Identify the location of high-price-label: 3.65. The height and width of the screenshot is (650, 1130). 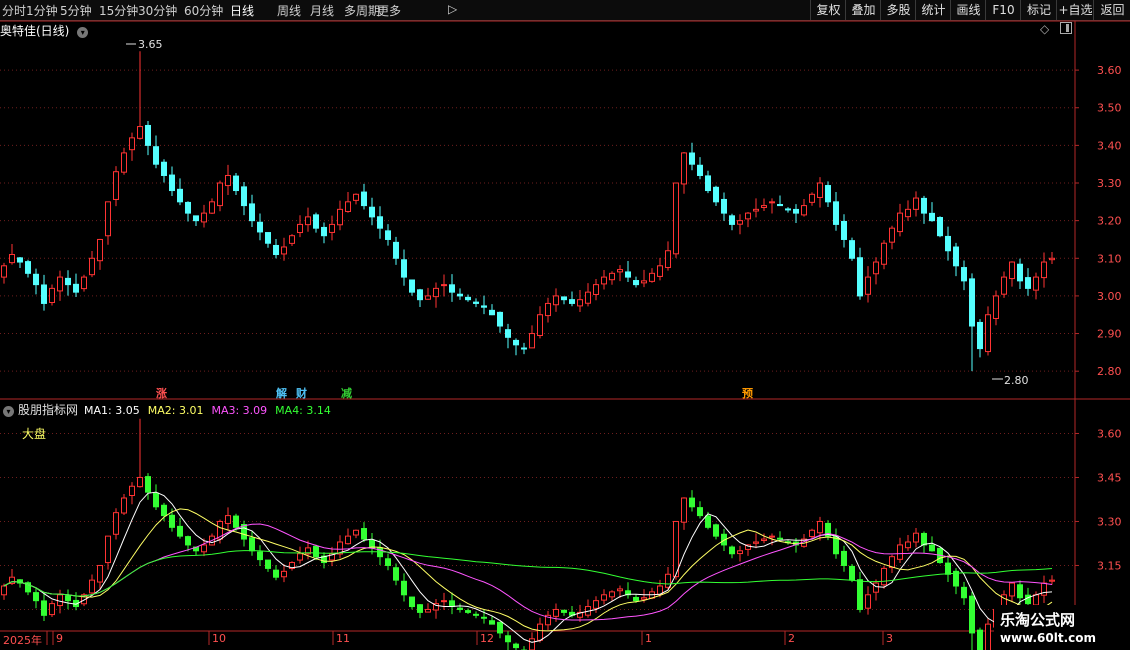
(150, 44).